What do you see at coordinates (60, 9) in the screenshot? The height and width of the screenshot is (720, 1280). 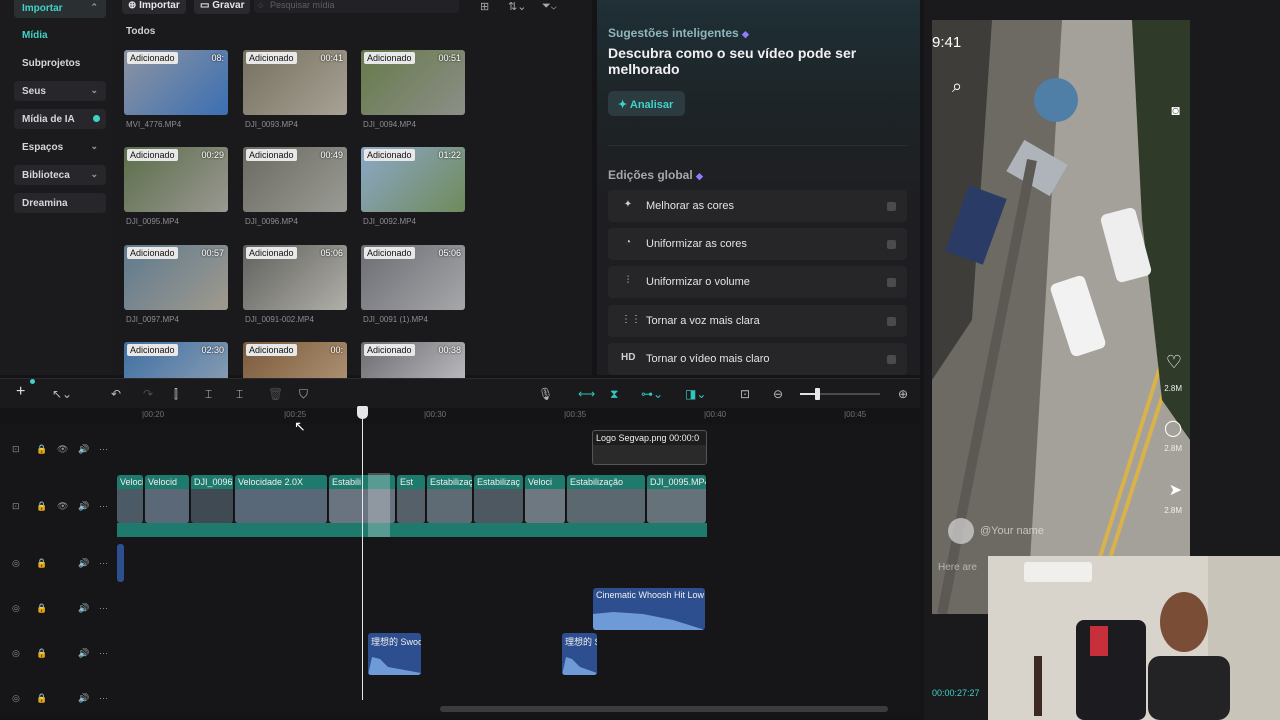 I see `nav-import: Importar ⌃` at bounding box center [60, 9].